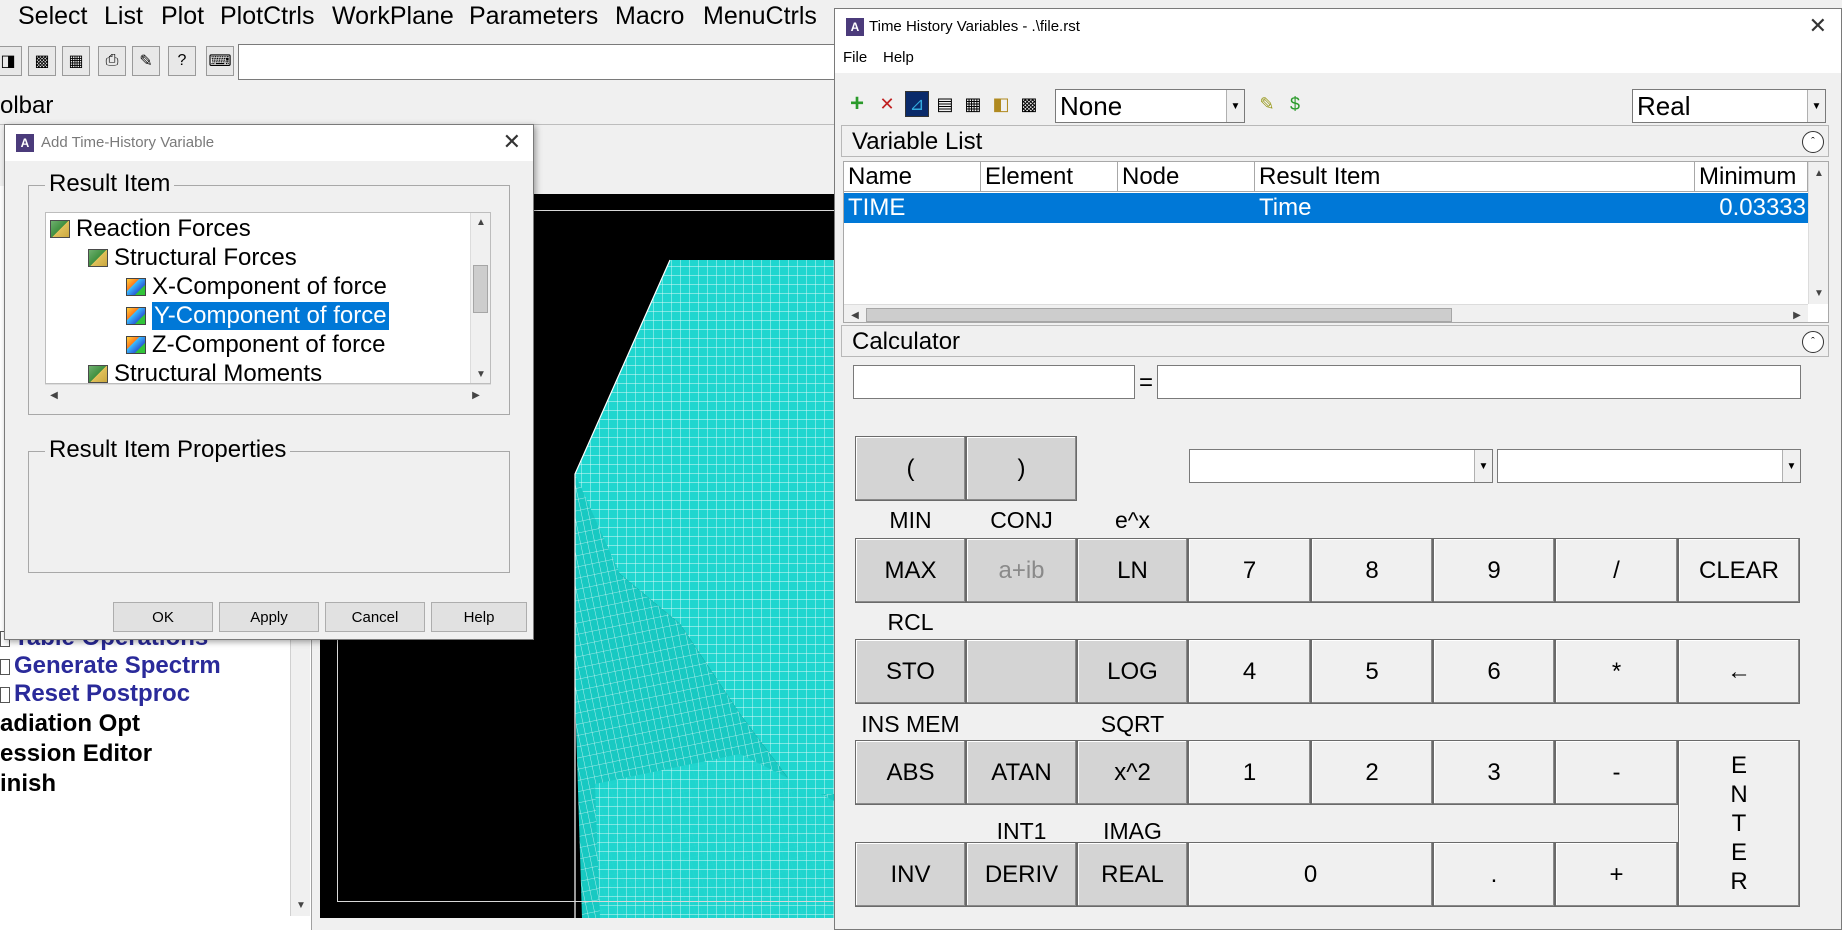 This screenshot has height=930, width=1842. What do you see at coordinates (1001, 104) in the screenshot?
I see `open-icon: ◧` at bounding box center [1001, 104].